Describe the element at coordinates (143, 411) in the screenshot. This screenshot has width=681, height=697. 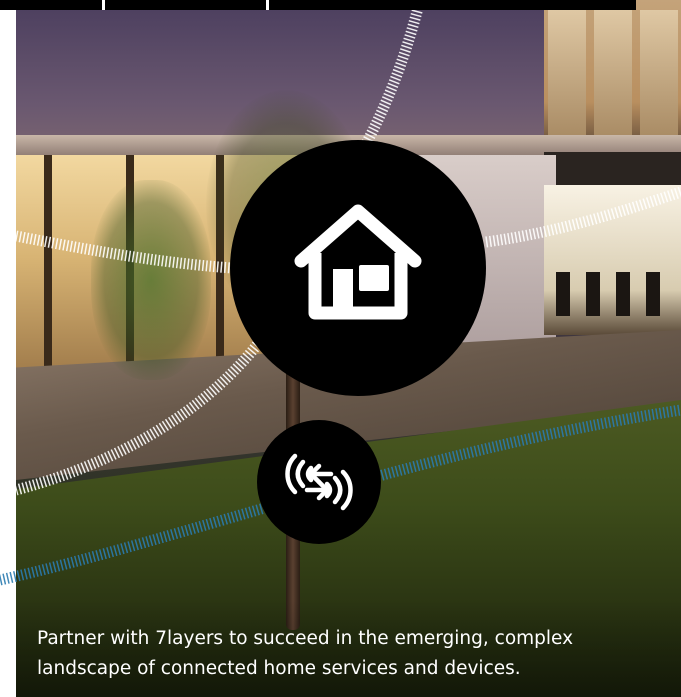
I see `dashed-line-arc` at that location.